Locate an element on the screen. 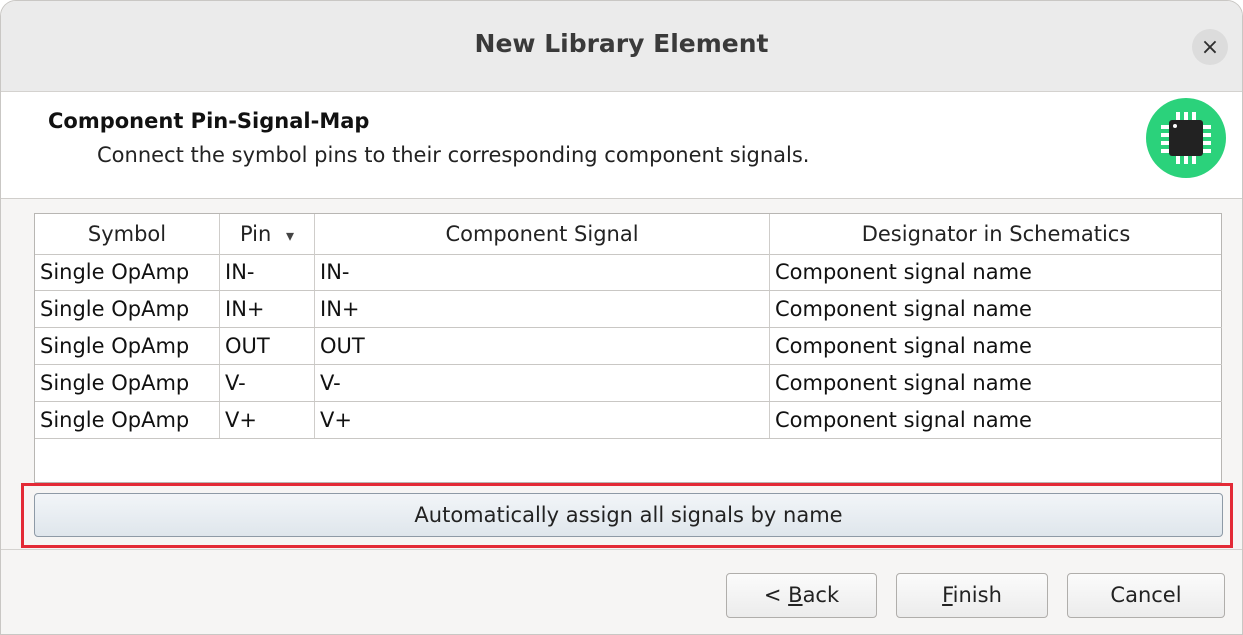  auto-assign-button: Automatically assign all signals by name is located at coordinates (628, 515).